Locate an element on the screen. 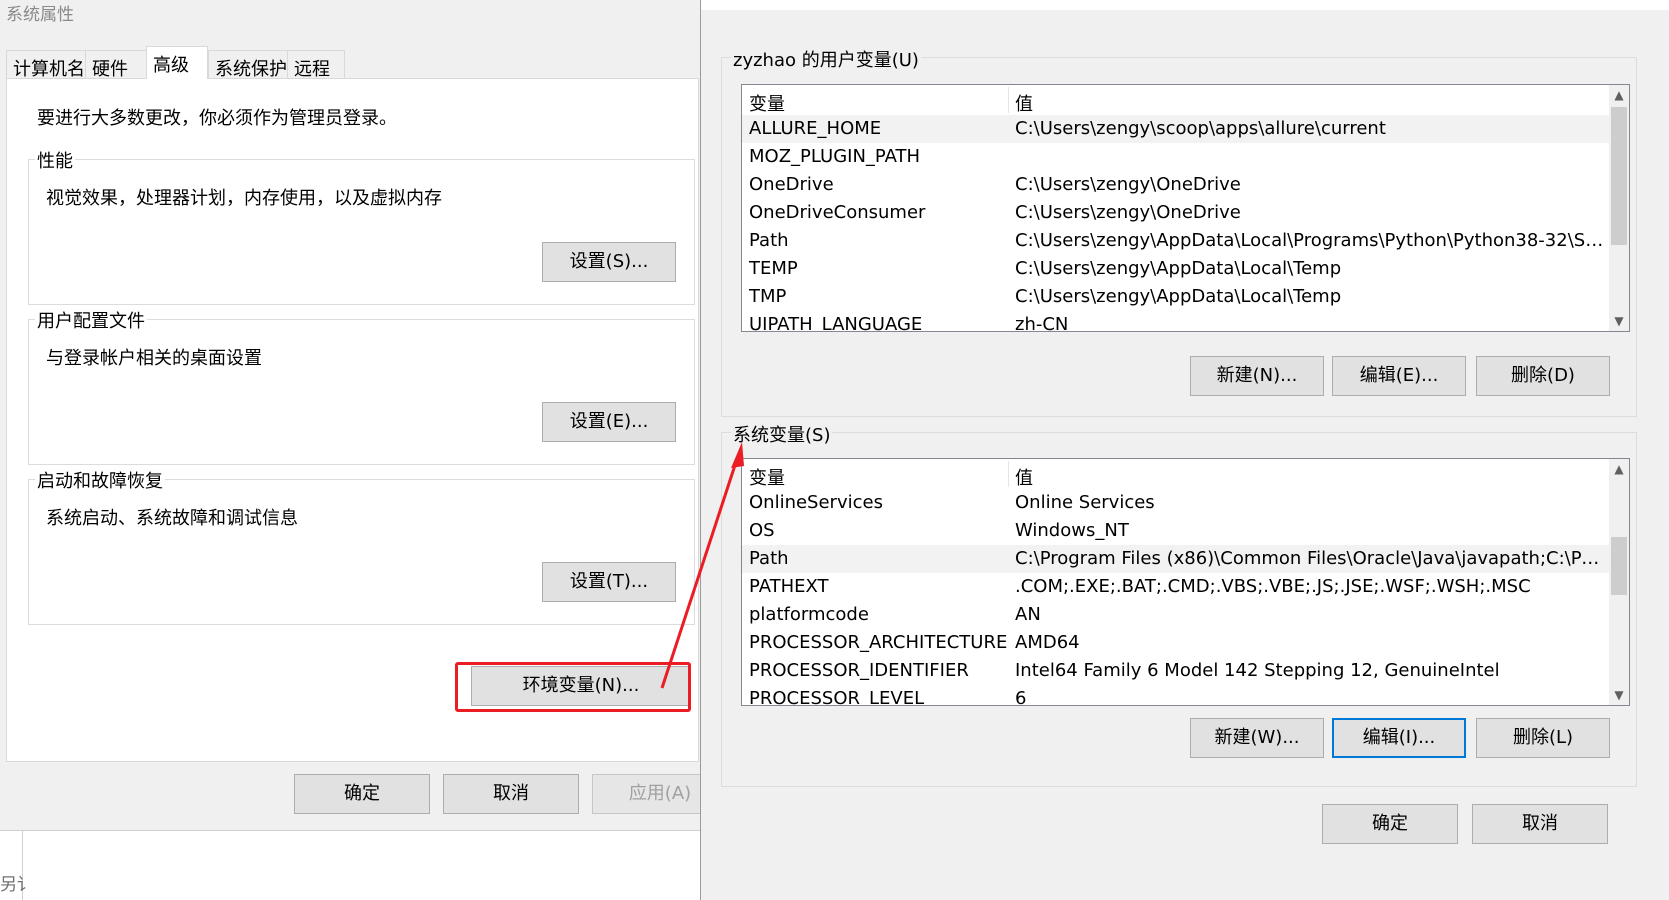  table-row: PROCESSOR_ARCHITECTURE AMD64 is located at coordinates (1176, 643).